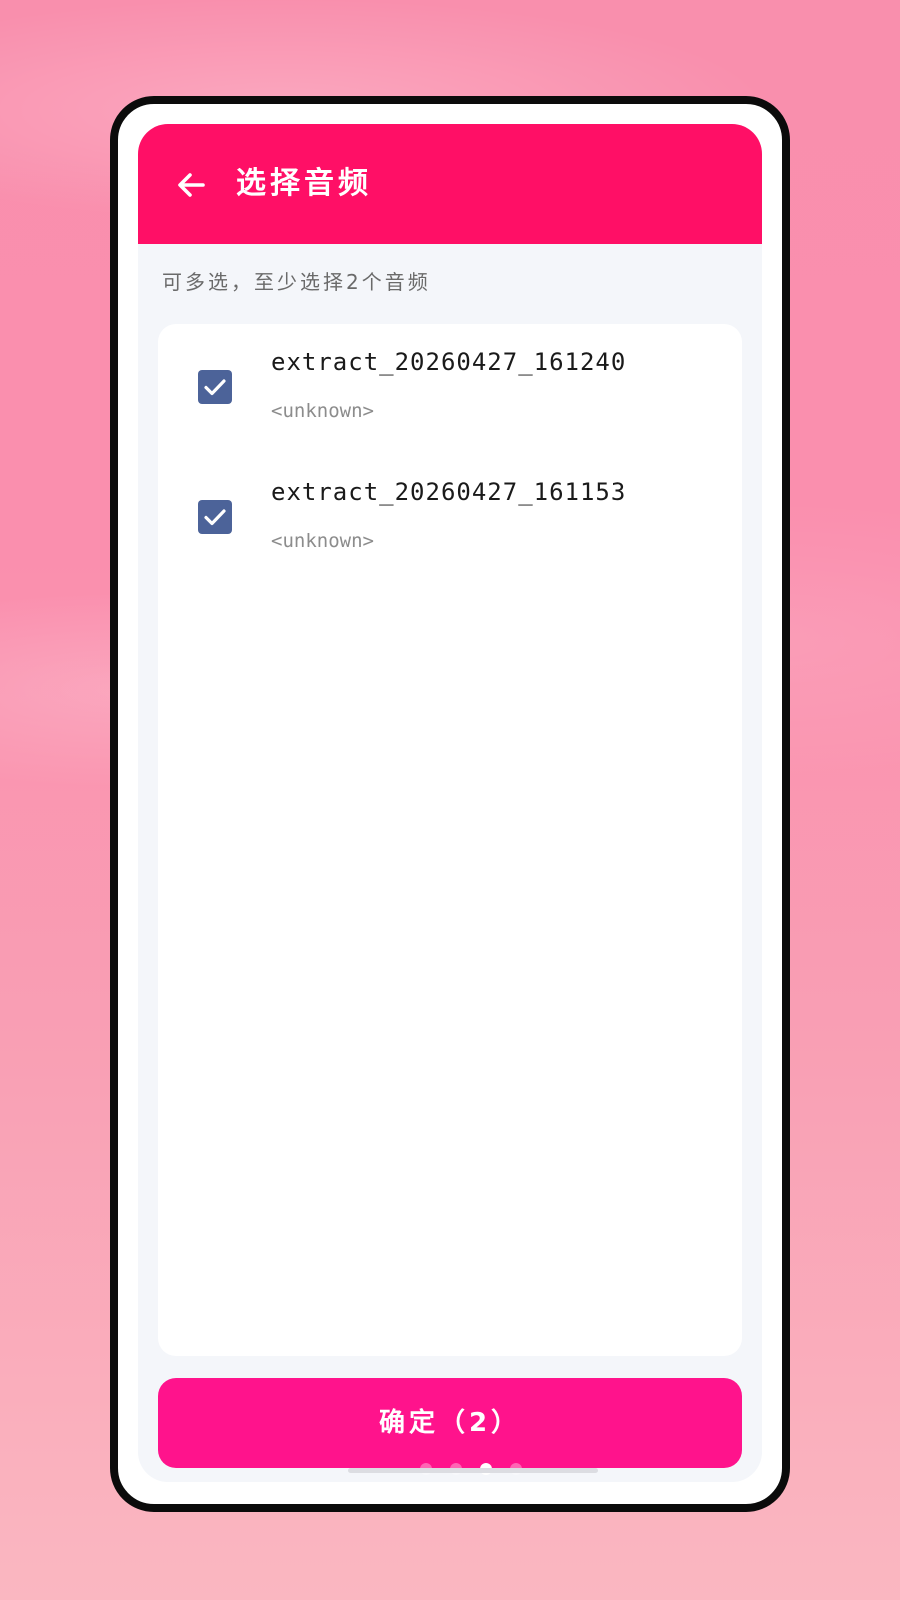 This screenshot has width=900, height=1600. What do you see at coordinates (304, 183) in the screenshot?
I see `page-title: 选择音频` at bounding box center [304, 183].